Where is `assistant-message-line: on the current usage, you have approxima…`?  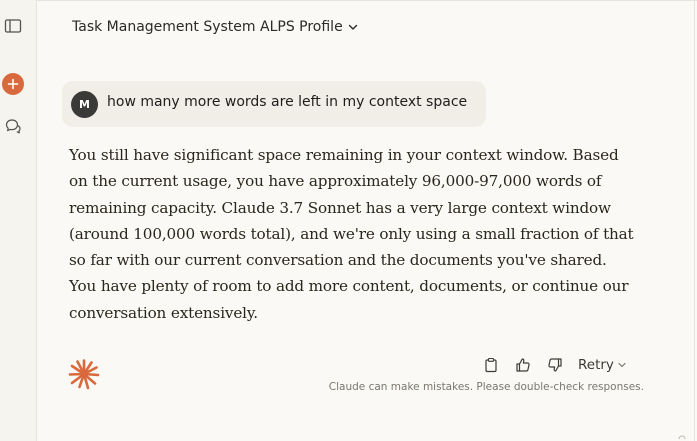
assistant-message-line: on the current usage, you have approxima… is located at coordinates (335, 181).